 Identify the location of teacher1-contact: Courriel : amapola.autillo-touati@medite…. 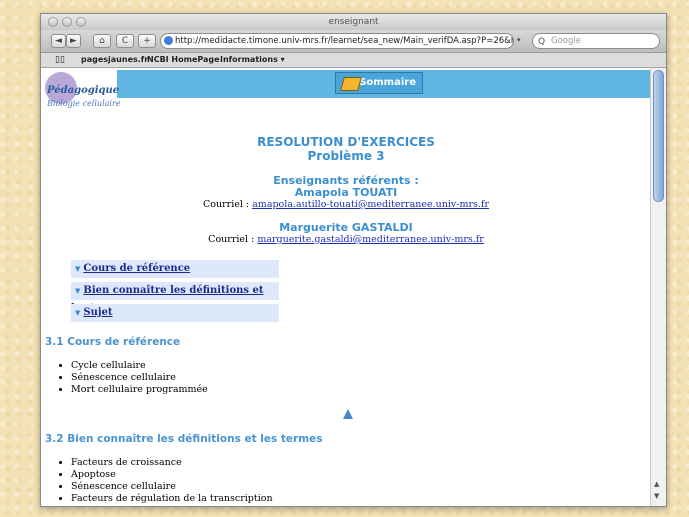
(346, 204).